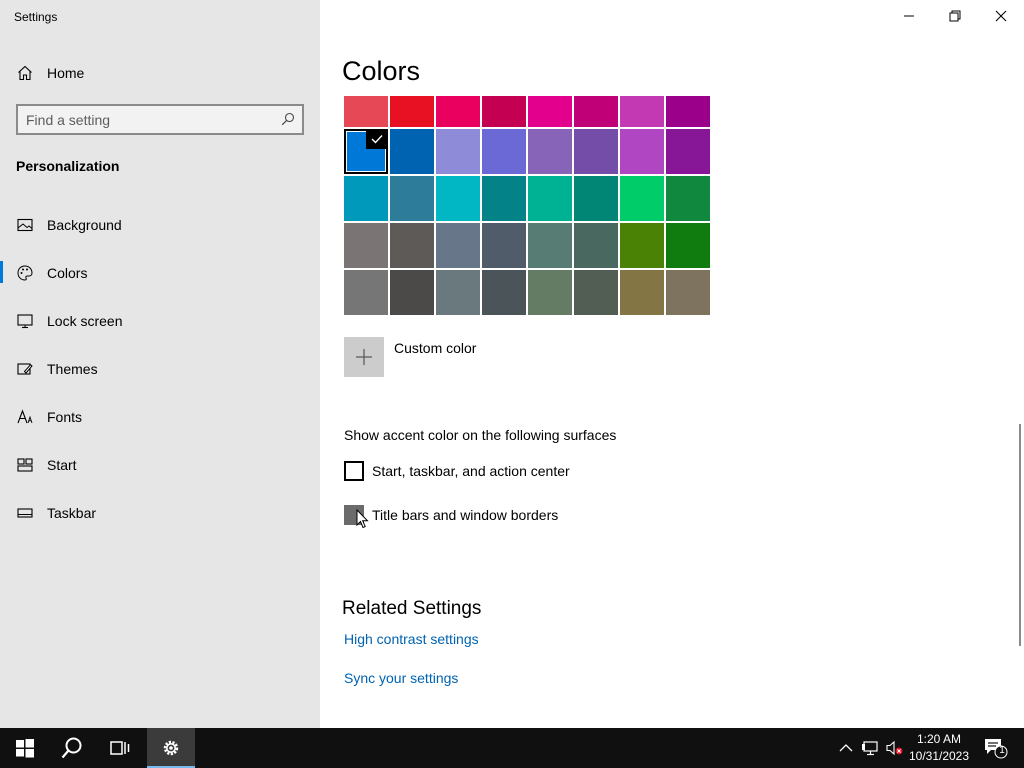 This screenshot has height=768, width=1024. I want to click on sidebar-item-label: Colors, so click(67, 273).